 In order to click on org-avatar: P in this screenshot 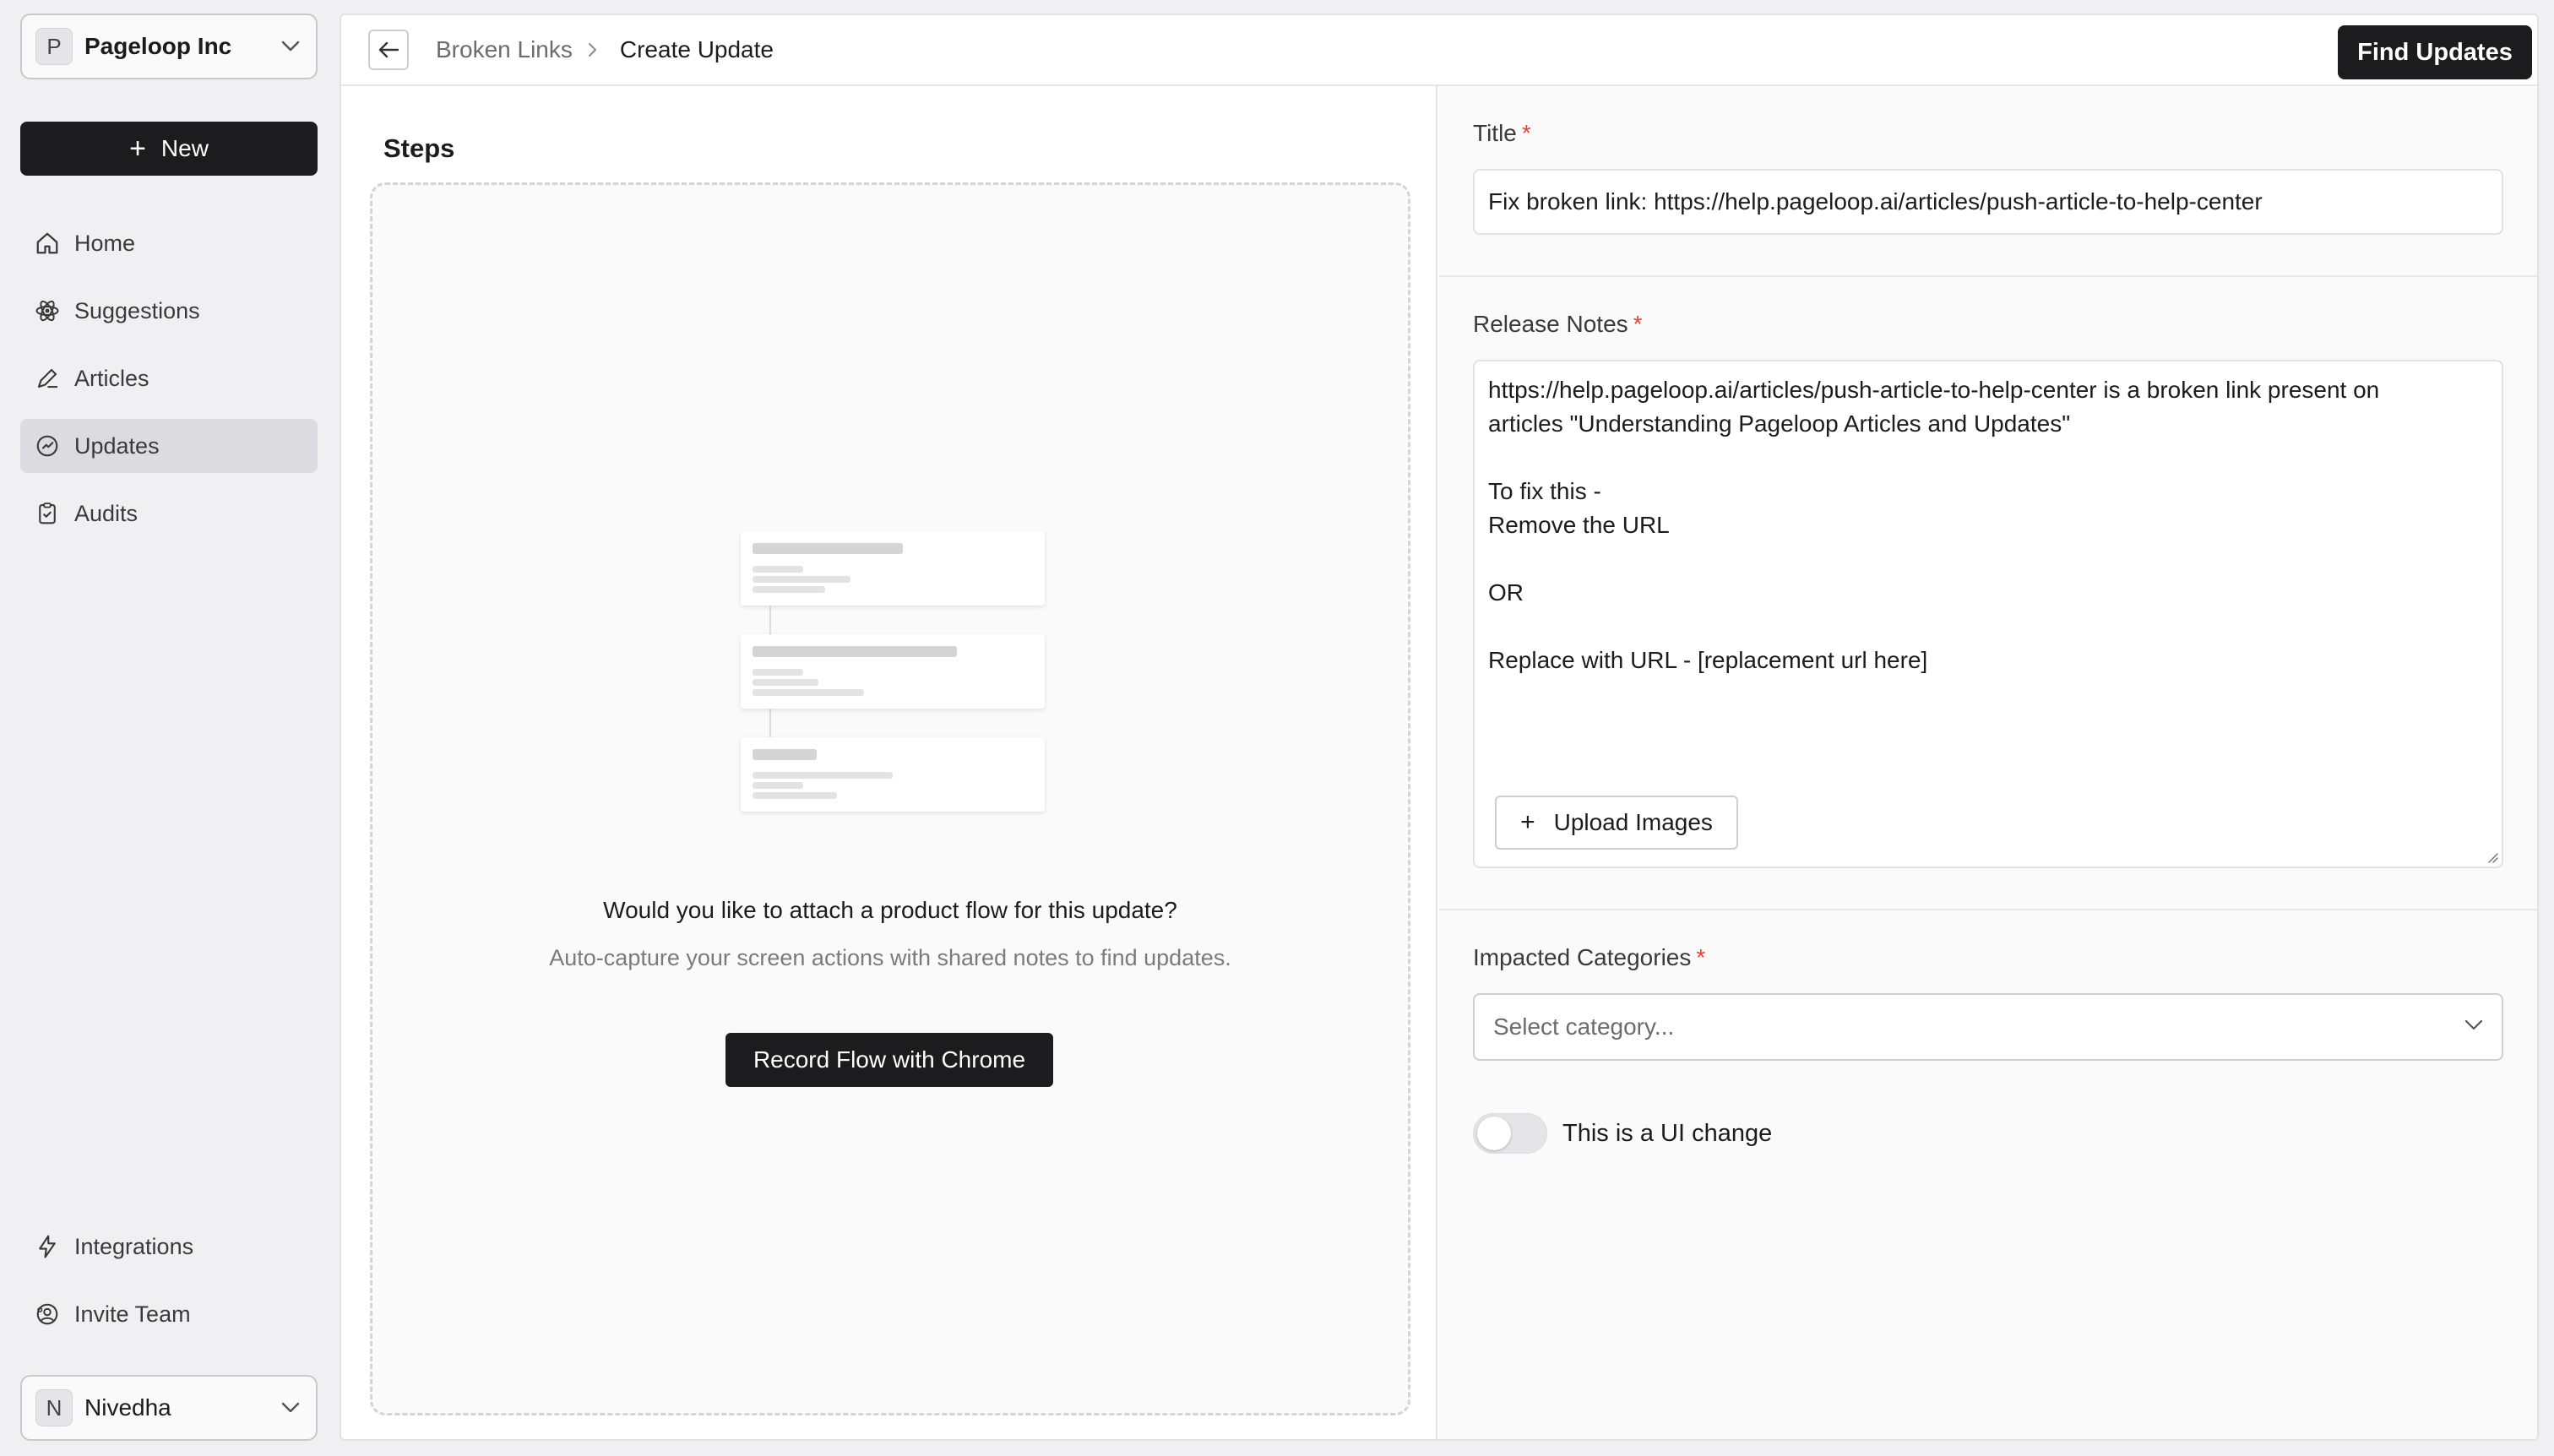, I will do `click(54, 46)`.